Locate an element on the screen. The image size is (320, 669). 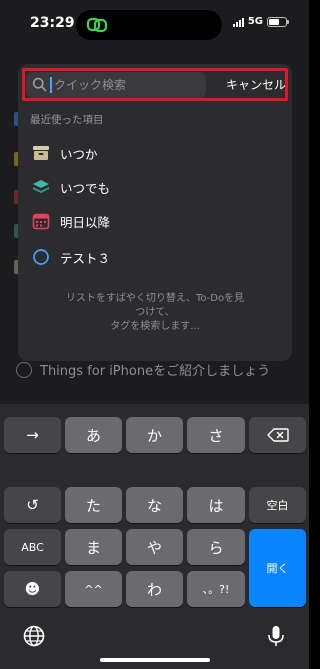
dynamic-island is located at coordinates (149, 25).